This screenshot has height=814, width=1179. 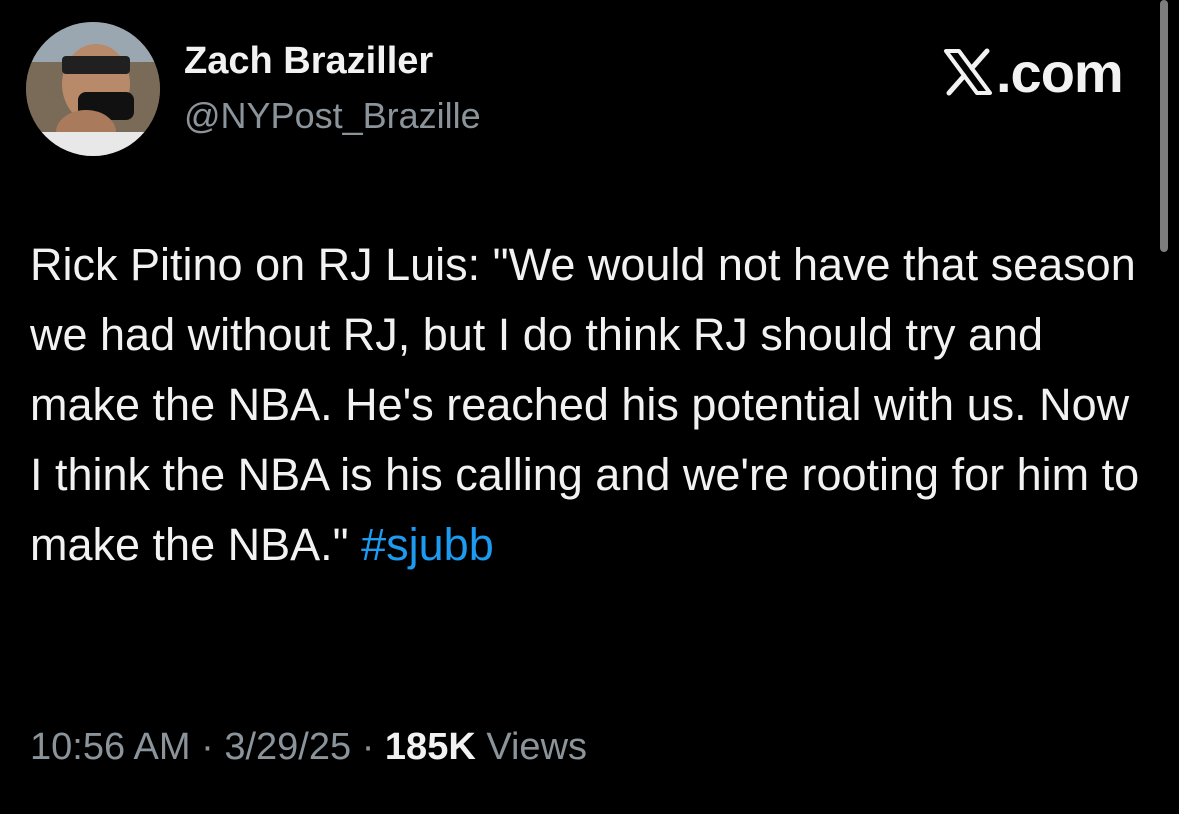 I want to click on tweet-meta: 10:56 AM · 3/29/25 · 185K Views, so click(x=308, y=747).